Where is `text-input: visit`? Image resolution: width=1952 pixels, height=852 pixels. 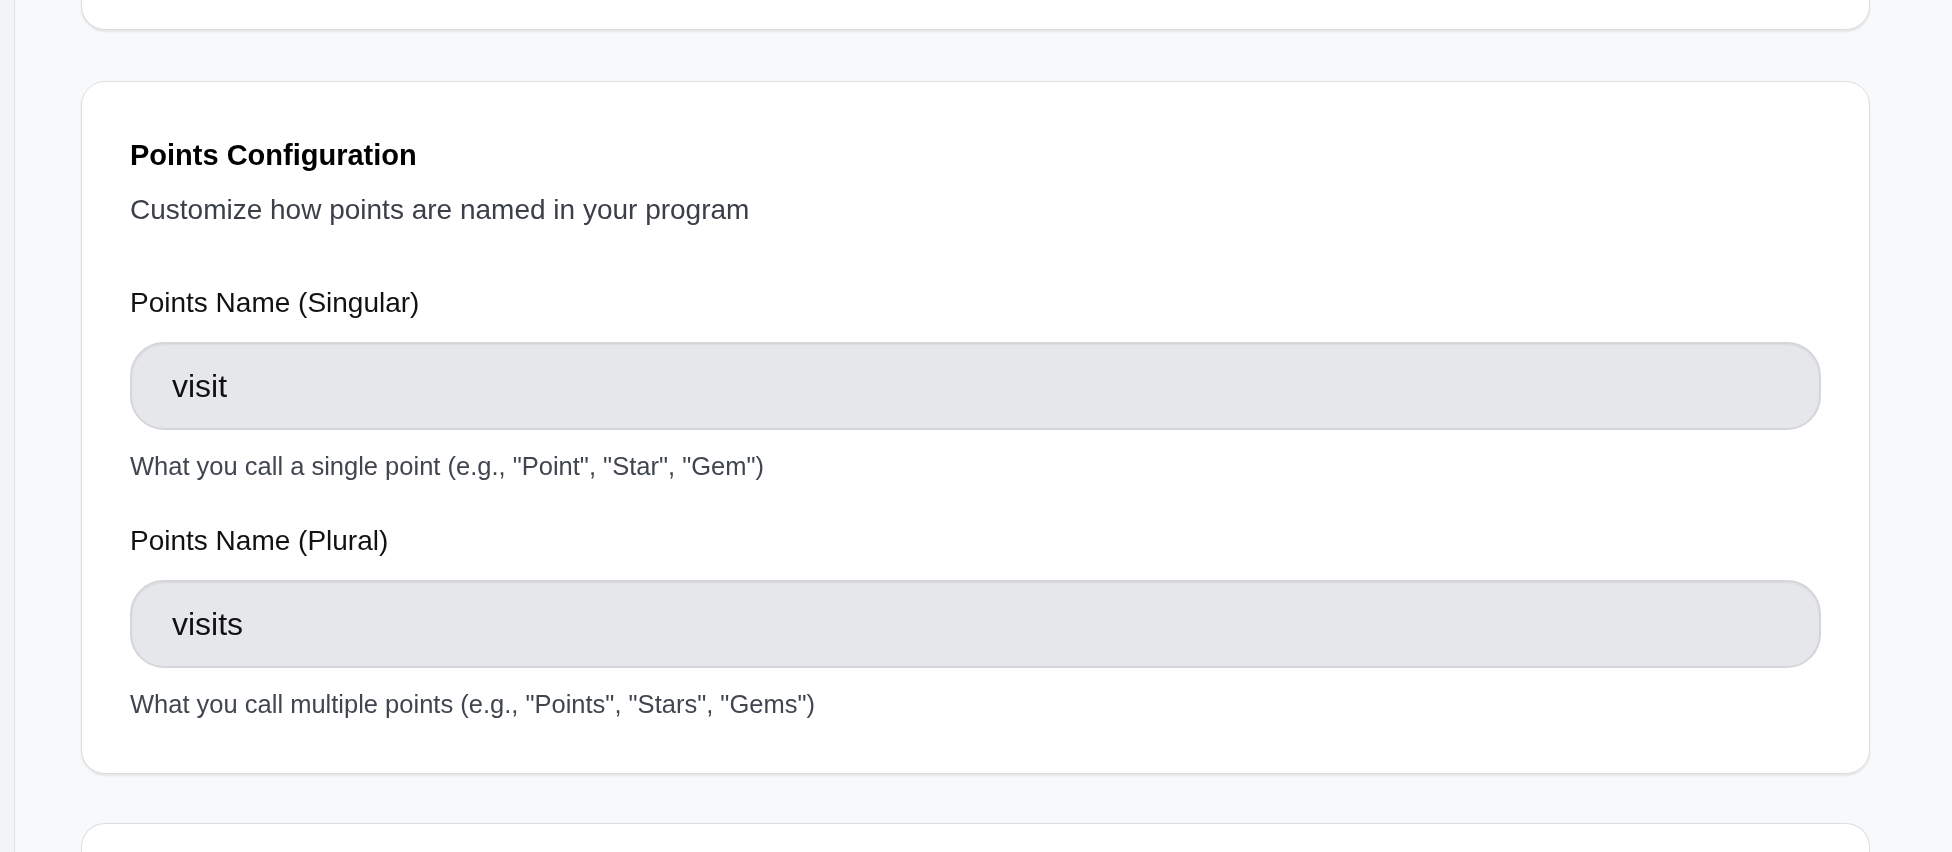 text-input: visit is located at coordinates (975, 386).